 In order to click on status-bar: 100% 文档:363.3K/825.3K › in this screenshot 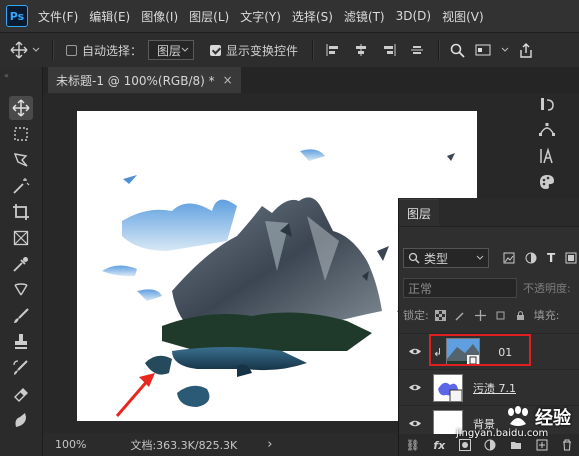, I will do `click(220, 444)`.